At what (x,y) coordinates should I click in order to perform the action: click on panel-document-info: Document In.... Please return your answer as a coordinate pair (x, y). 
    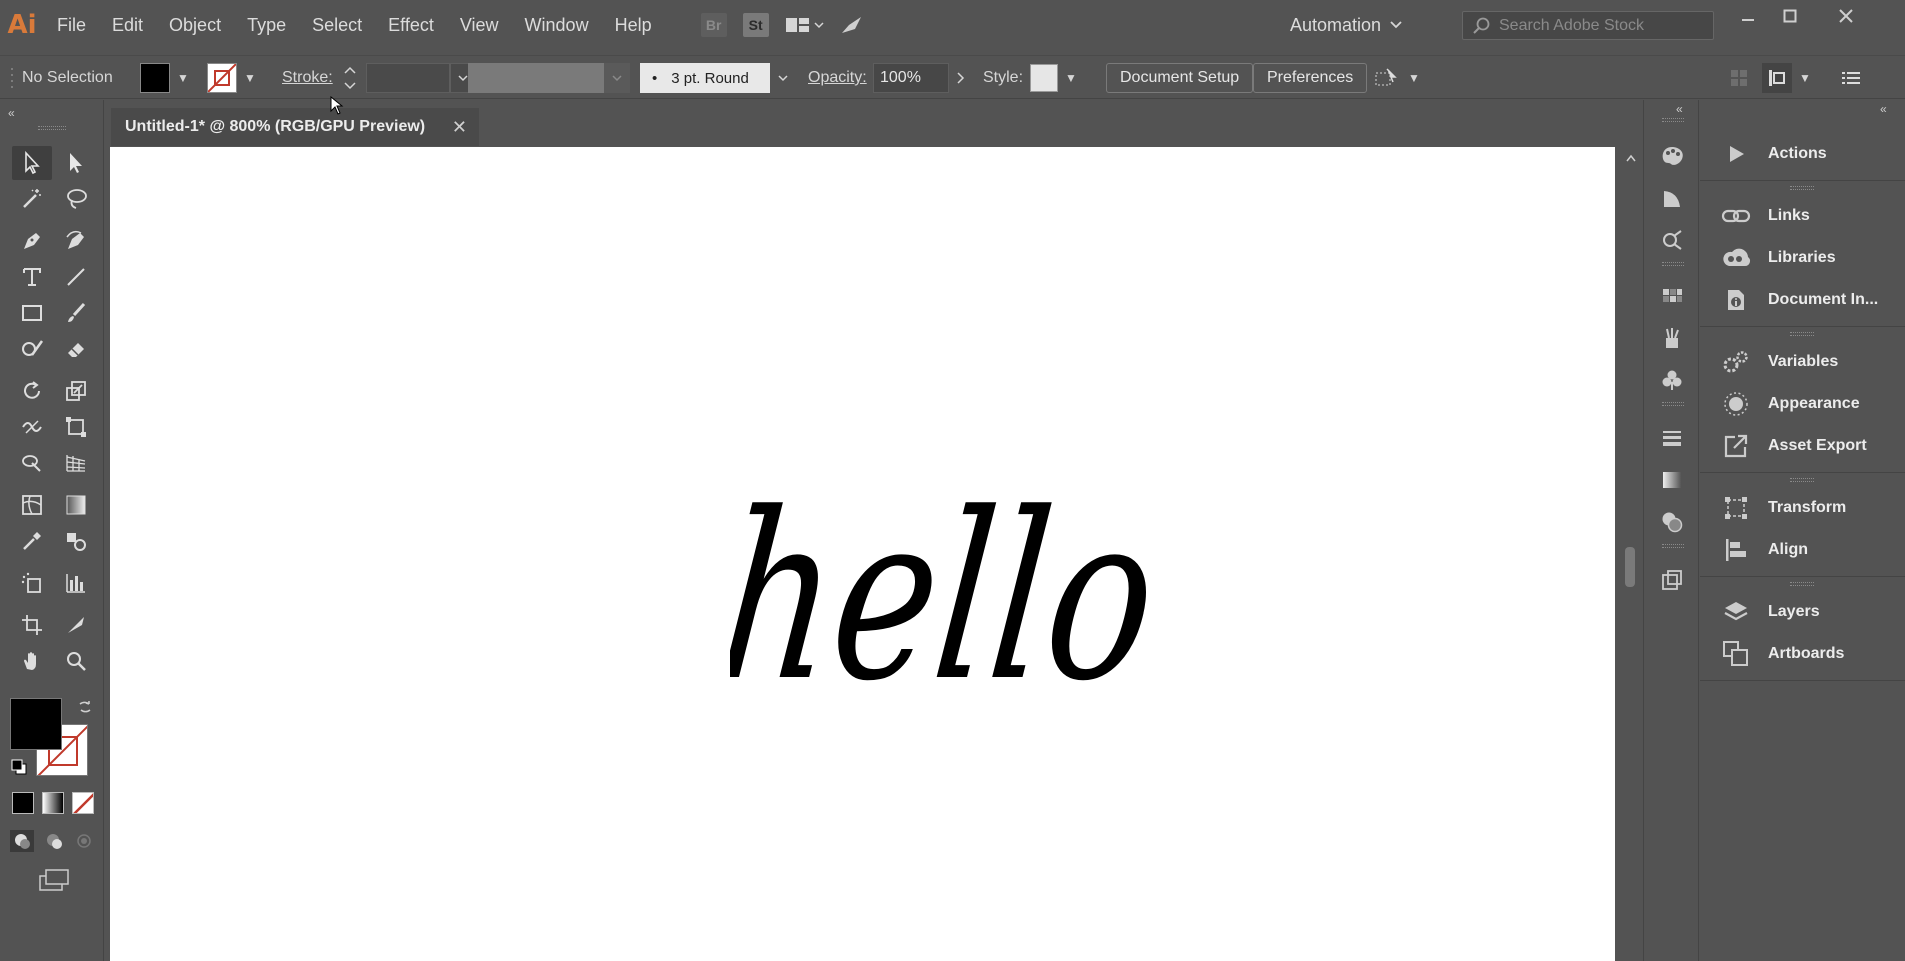
    Looking at the image, I should click on (1802, 300).